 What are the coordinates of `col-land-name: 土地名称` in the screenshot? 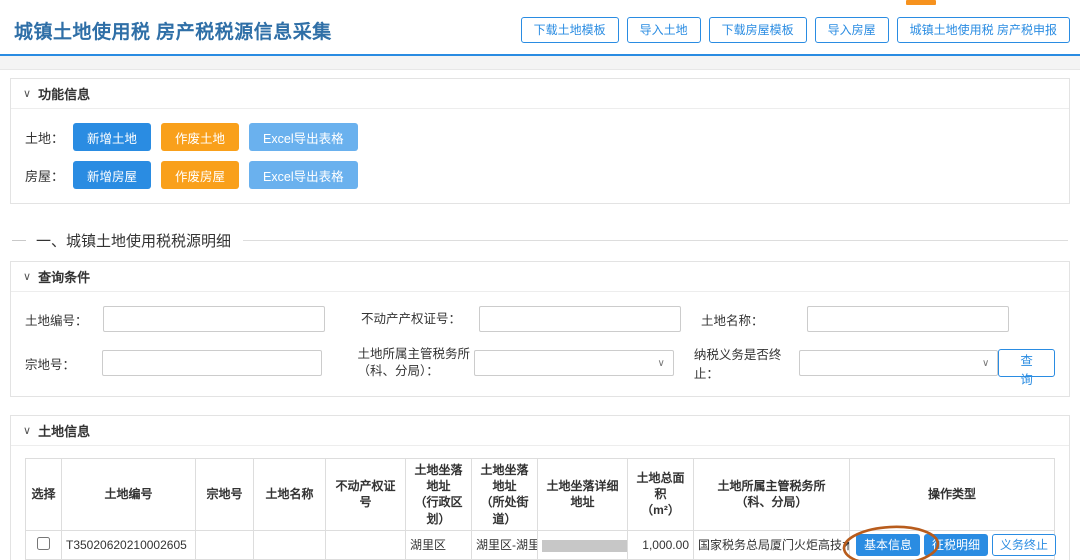 It's located at (289, 494).